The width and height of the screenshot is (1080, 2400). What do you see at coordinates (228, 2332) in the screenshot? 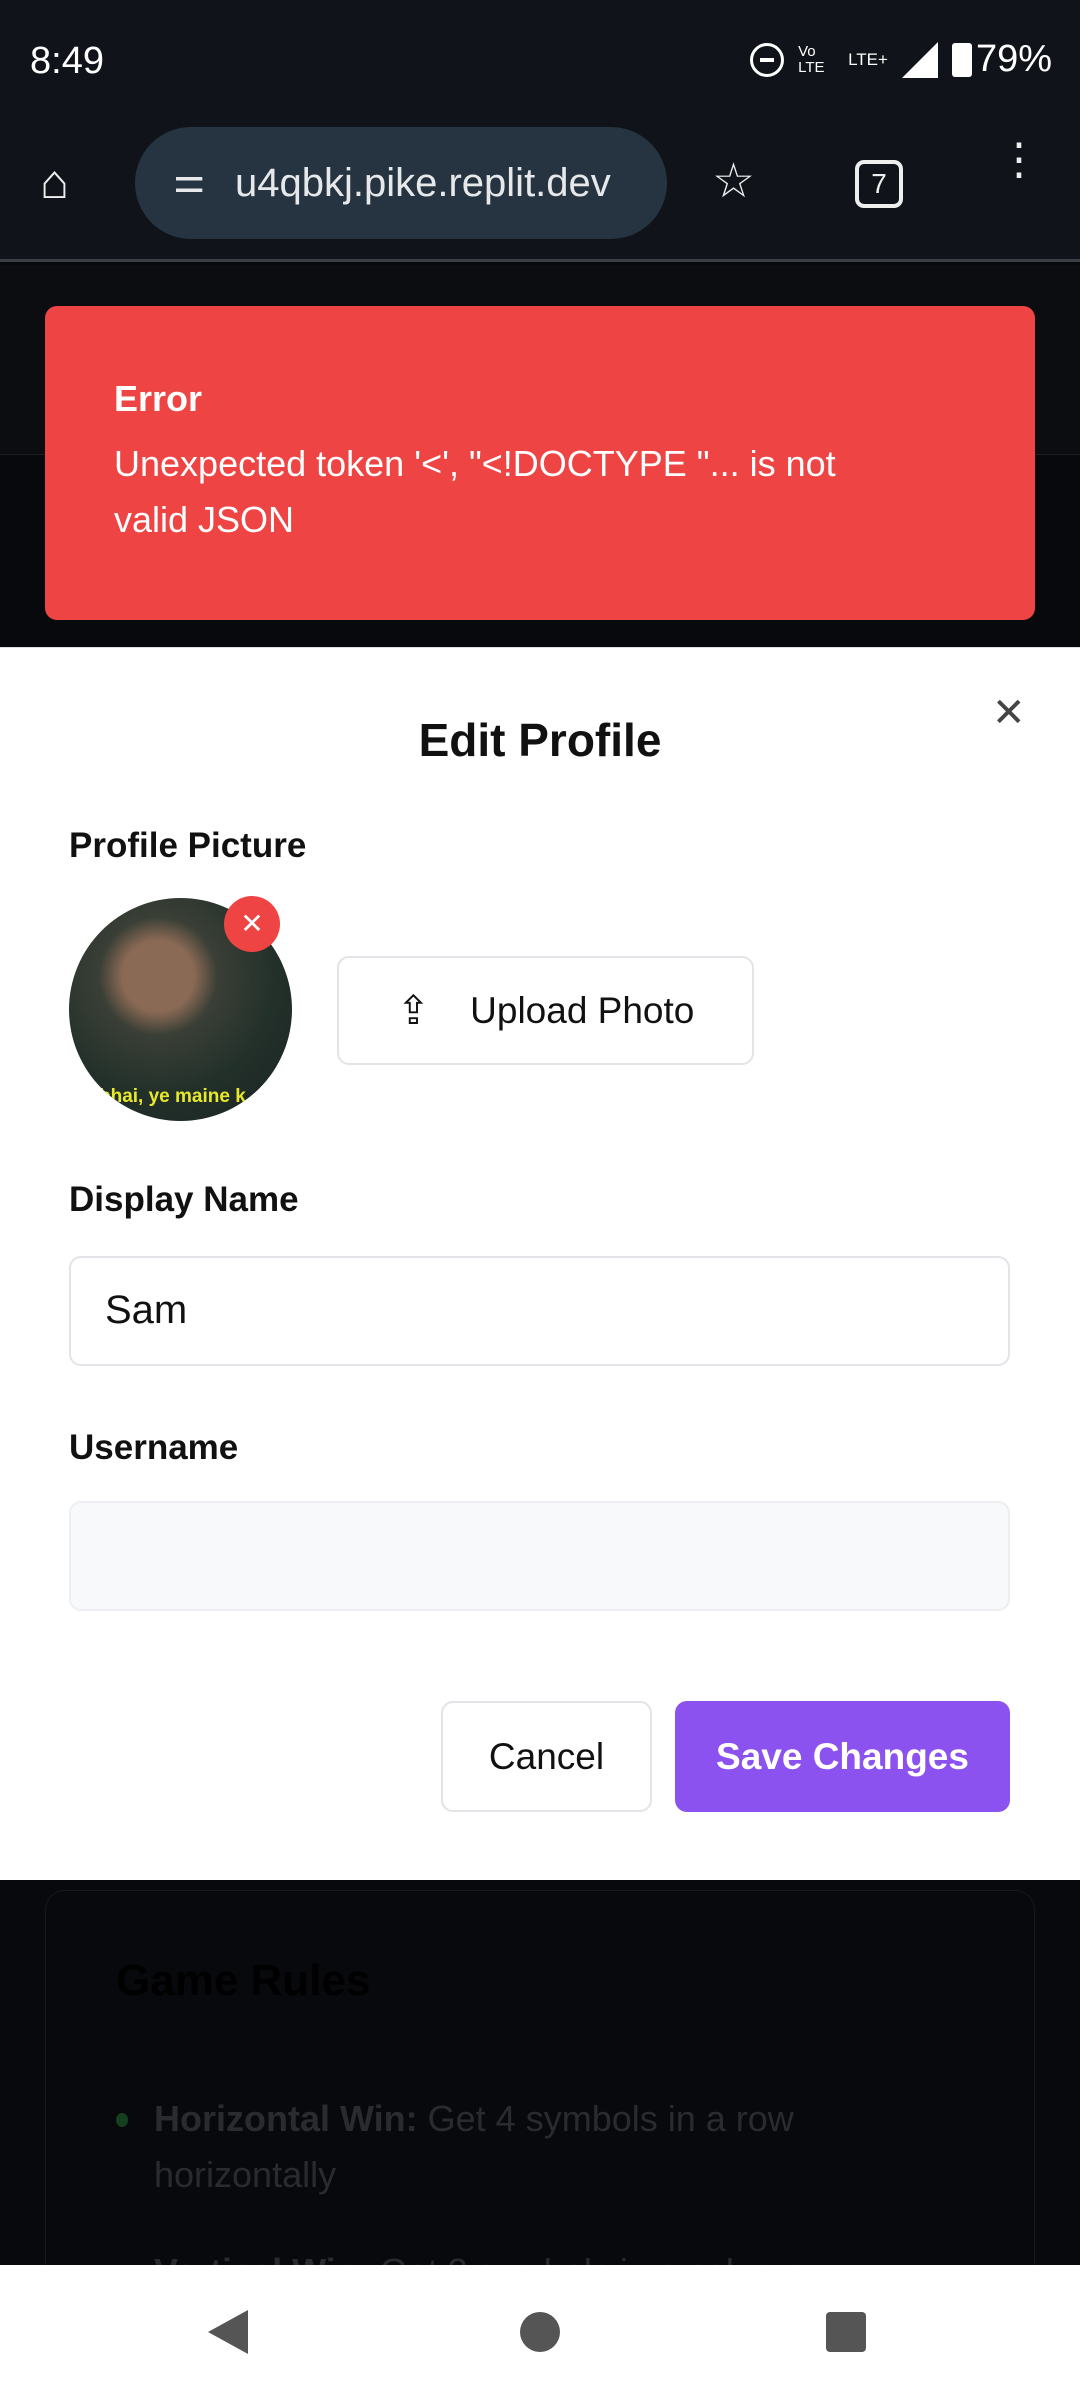
I see `back-icon` at bounding box center [228, 2332].